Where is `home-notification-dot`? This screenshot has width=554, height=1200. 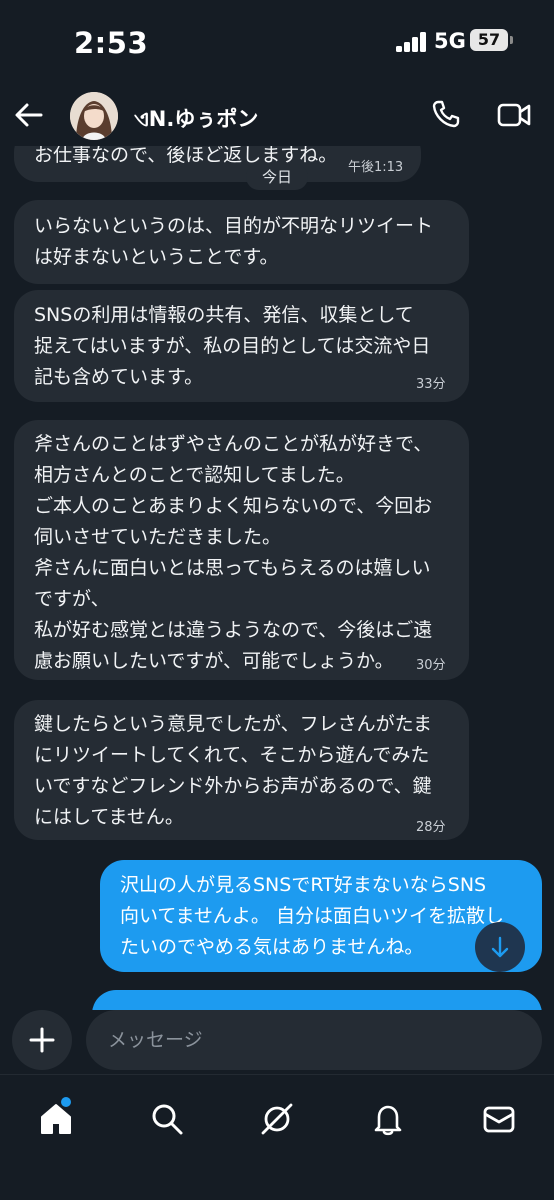
home-notification-dot is located at coordinates (66, 1102).